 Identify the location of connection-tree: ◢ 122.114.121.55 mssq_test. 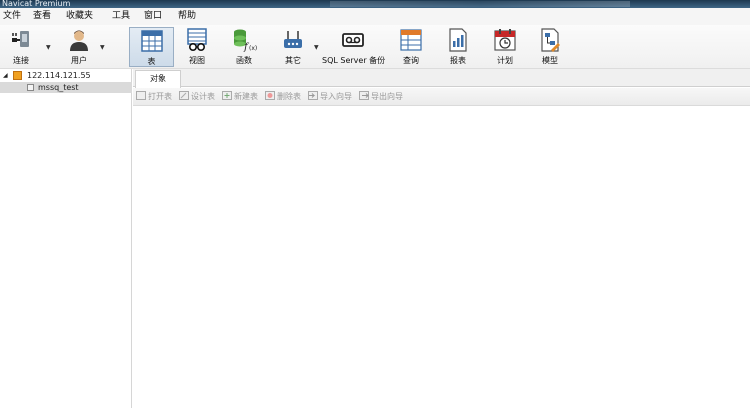
(66, 238).